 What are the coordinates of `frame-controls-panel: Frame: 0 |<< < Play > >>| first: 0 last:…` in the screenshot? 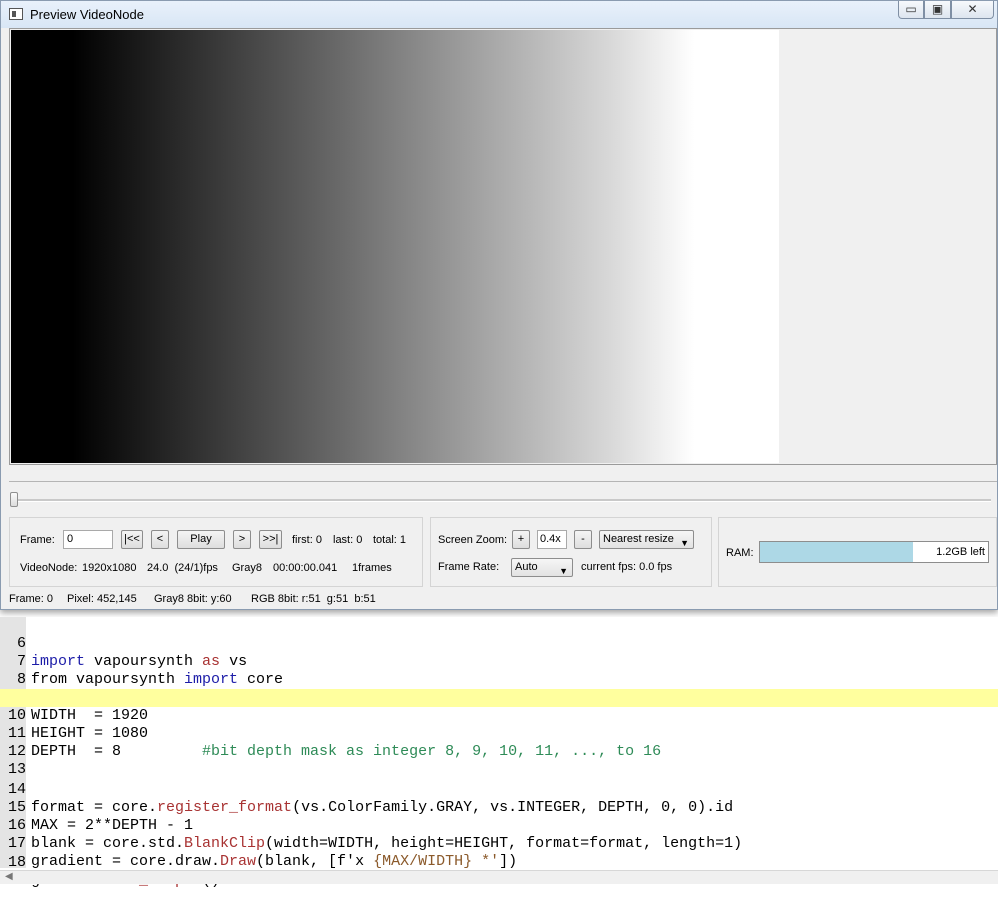 It's located at (216, 552).